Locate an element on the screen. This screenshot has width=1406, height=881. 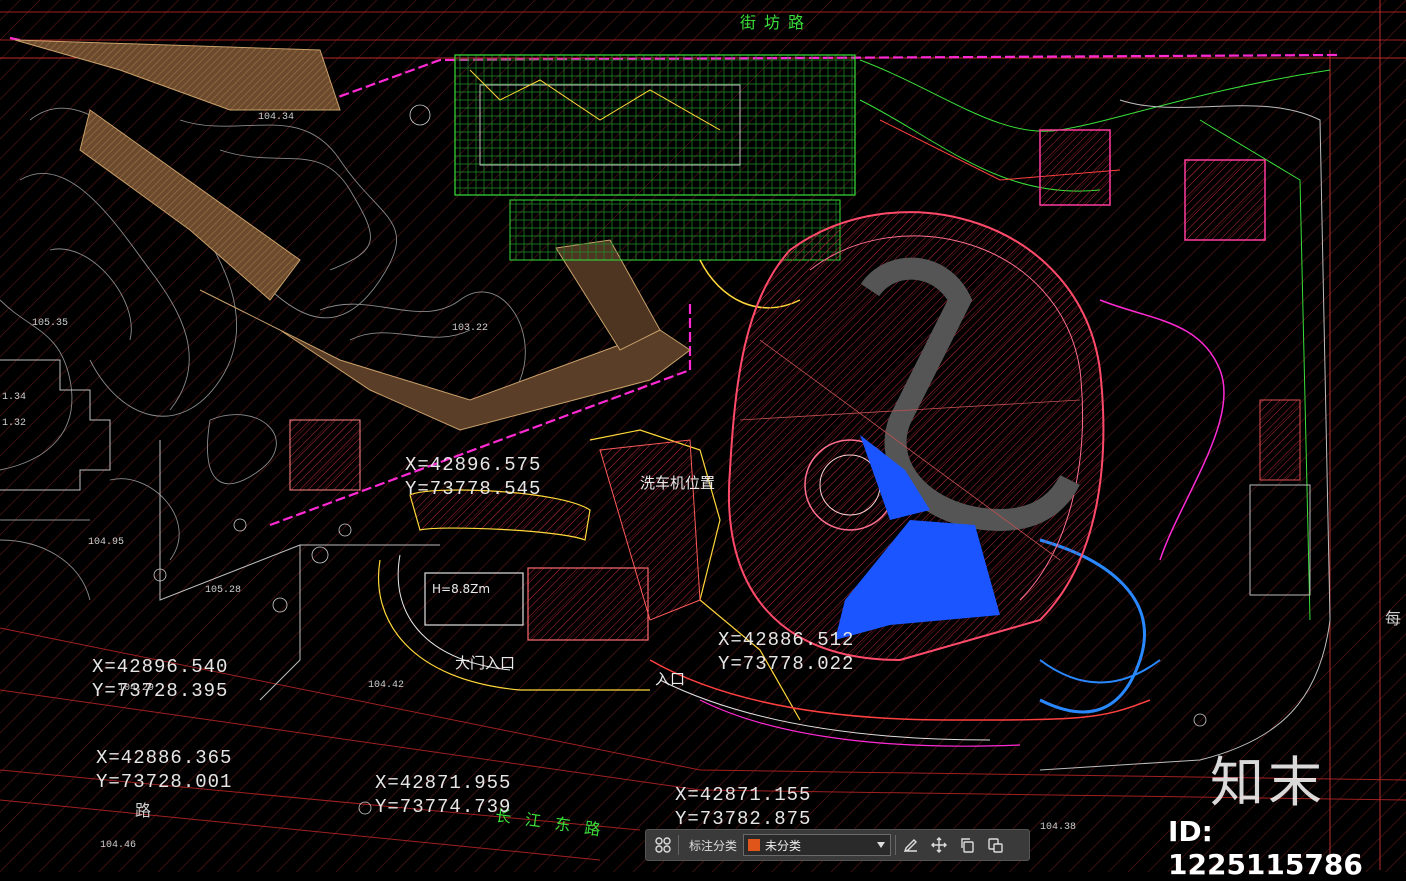
elevation-label: 104.95 is located at coordinates (106, 542).